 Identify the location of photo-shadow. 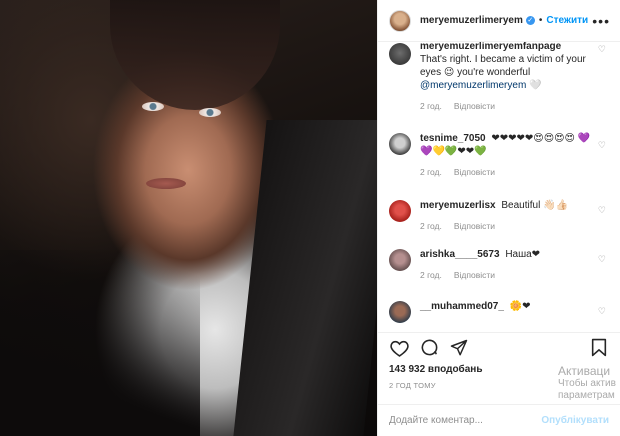
(100, 343).